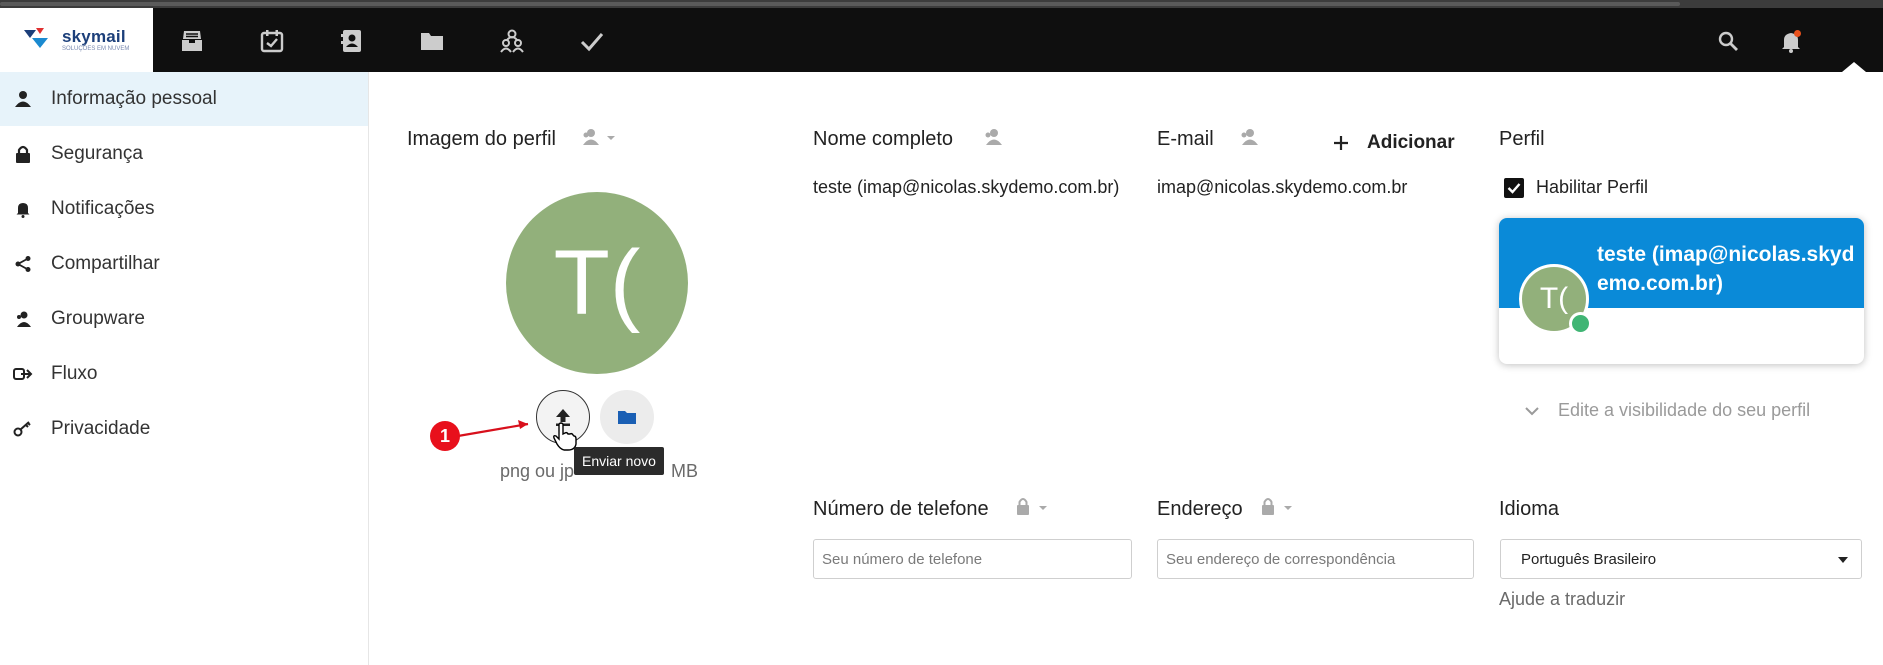  What do you see at coordinates (619, 461) in the screenshot?
I see `upload-tooltip: Enviar novo` at bounding box center [619, 461].